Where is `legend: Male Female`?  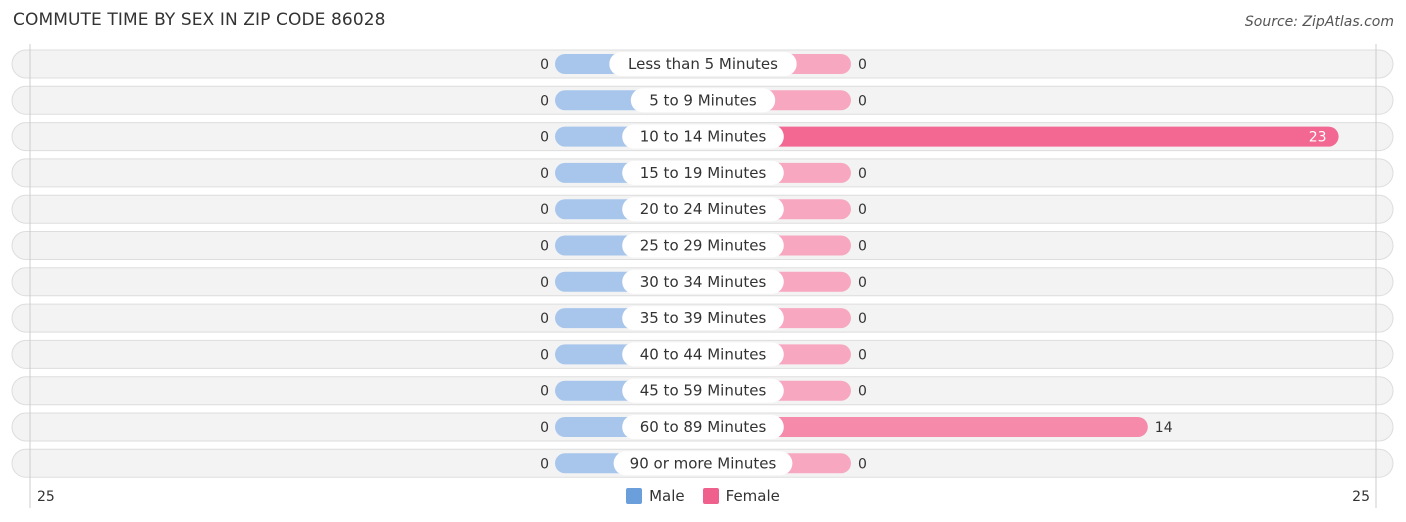 legend: Male Female is located at coordinates (703, 496).